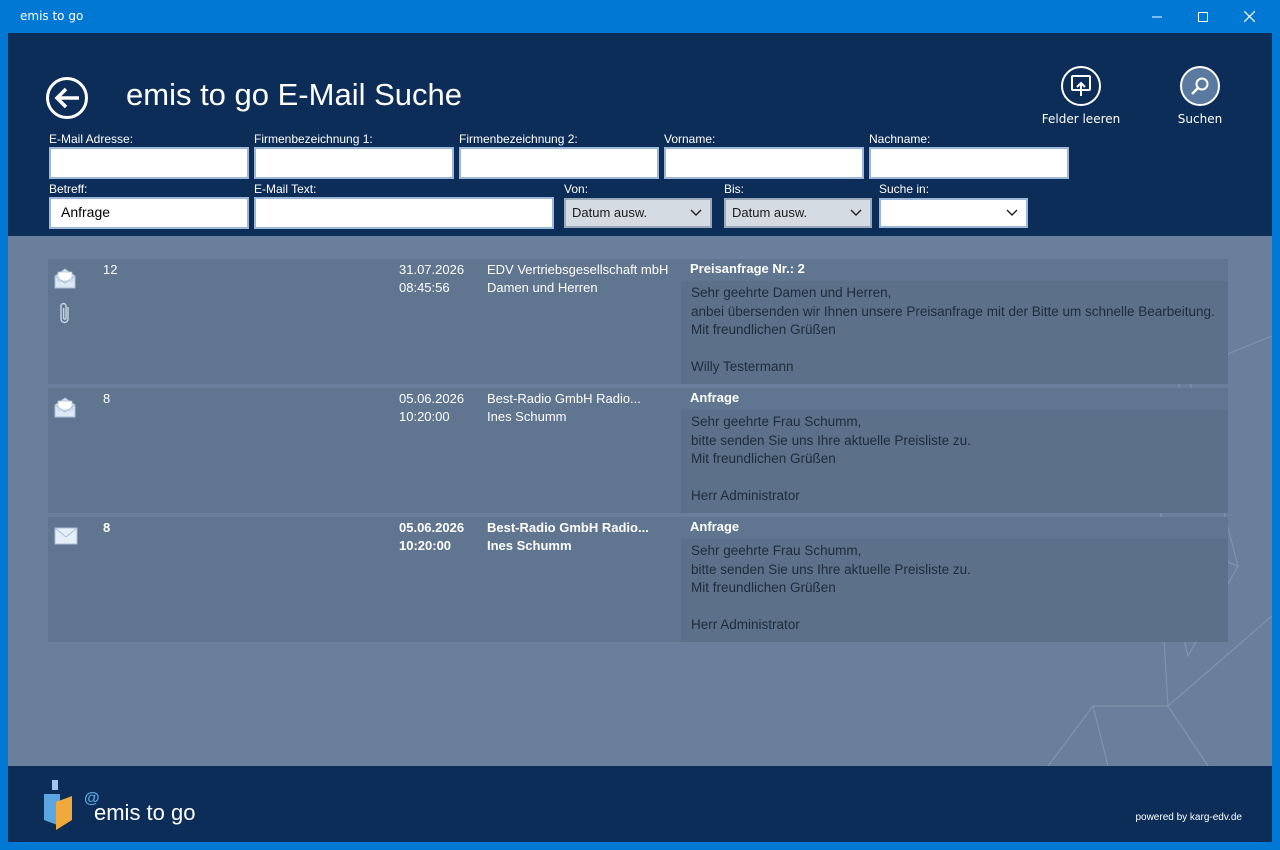 This screenshot has width=1280, height=850. I want to click on window-frame-right, so click(1276, 441).